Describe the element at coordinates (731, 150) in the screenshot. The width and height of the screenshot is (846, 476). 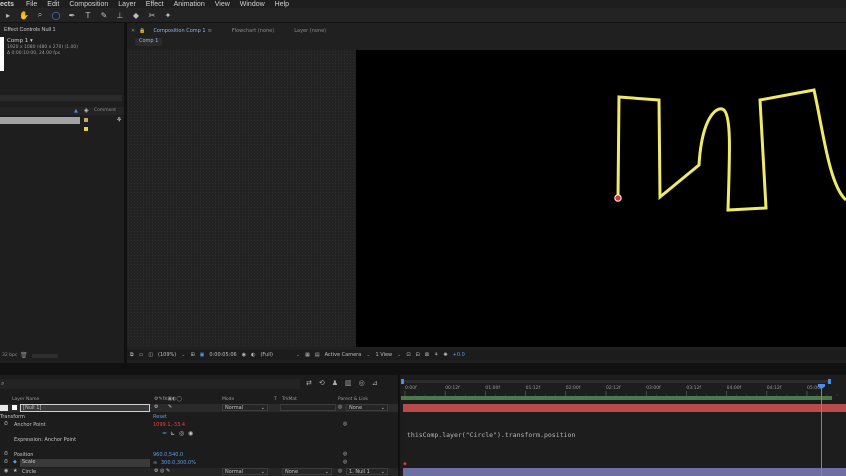
I see `yellow-stroke-path` at that location.